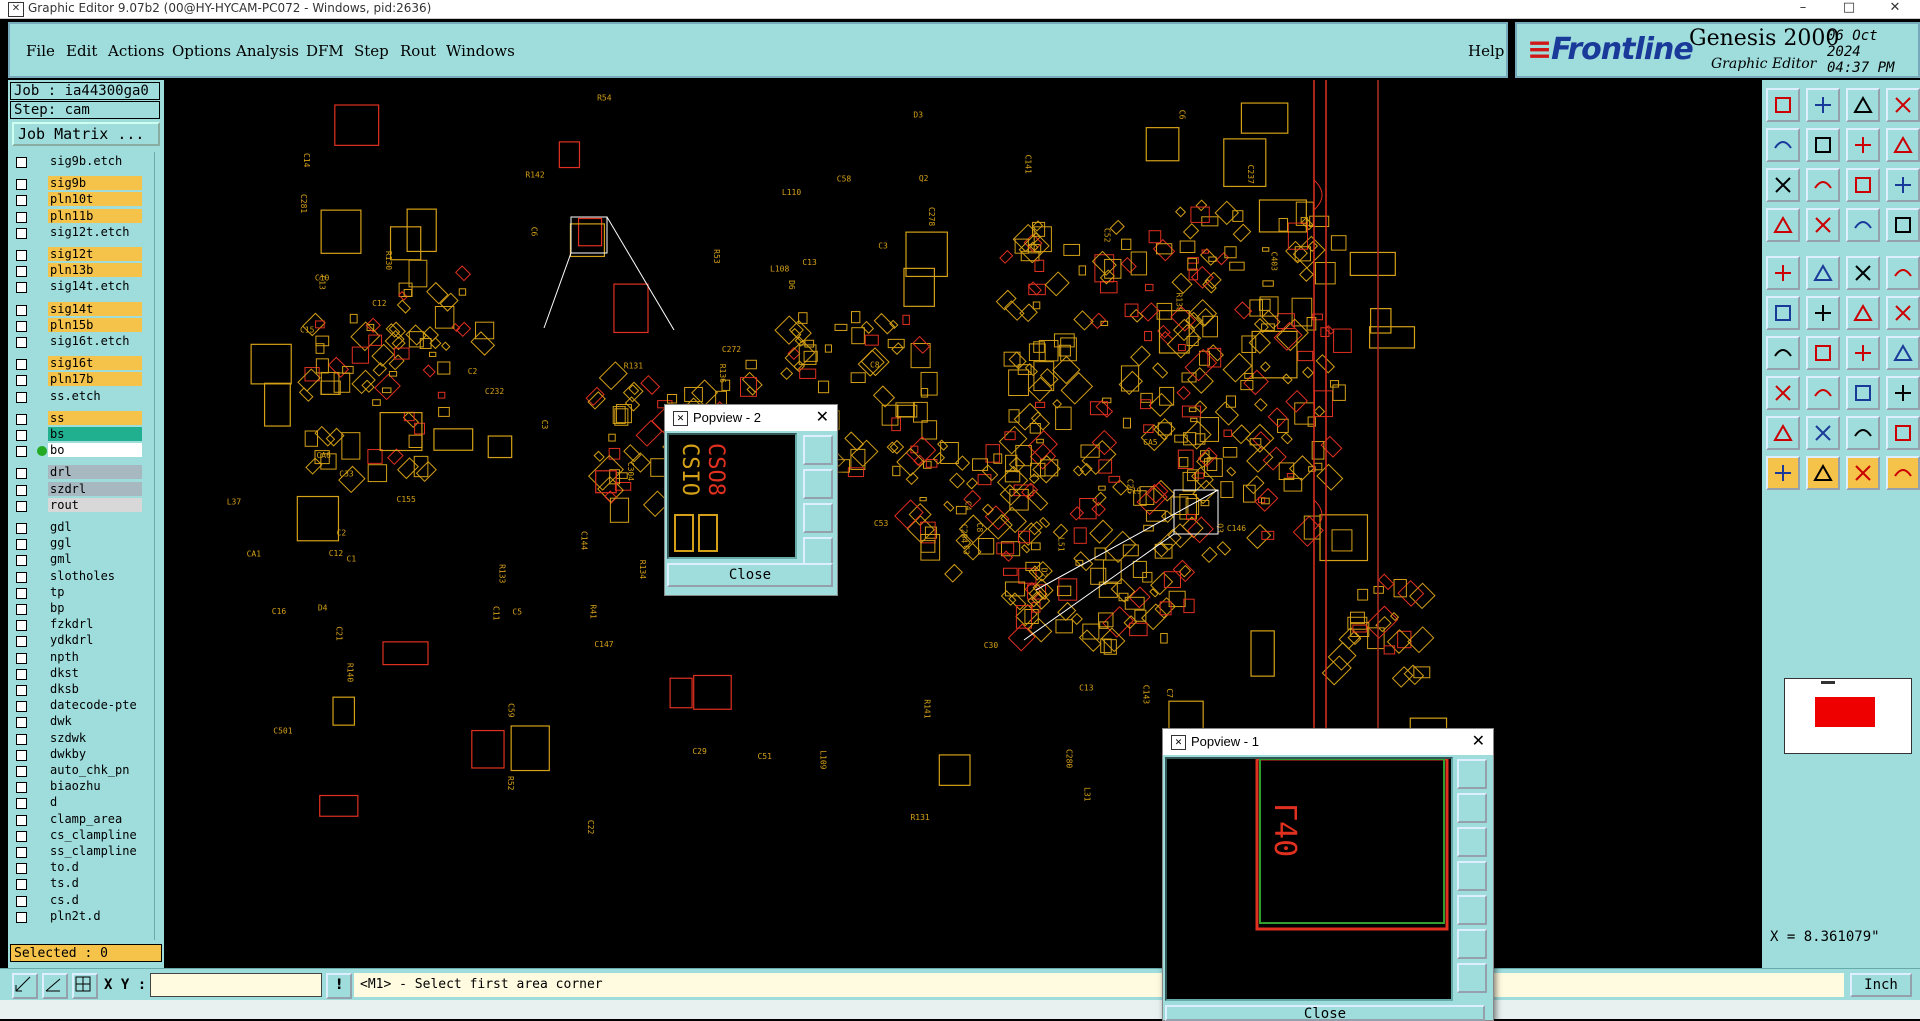 The image size is (1920, 1021). I want to click on layer-row: sig9b, so click(77, 183).